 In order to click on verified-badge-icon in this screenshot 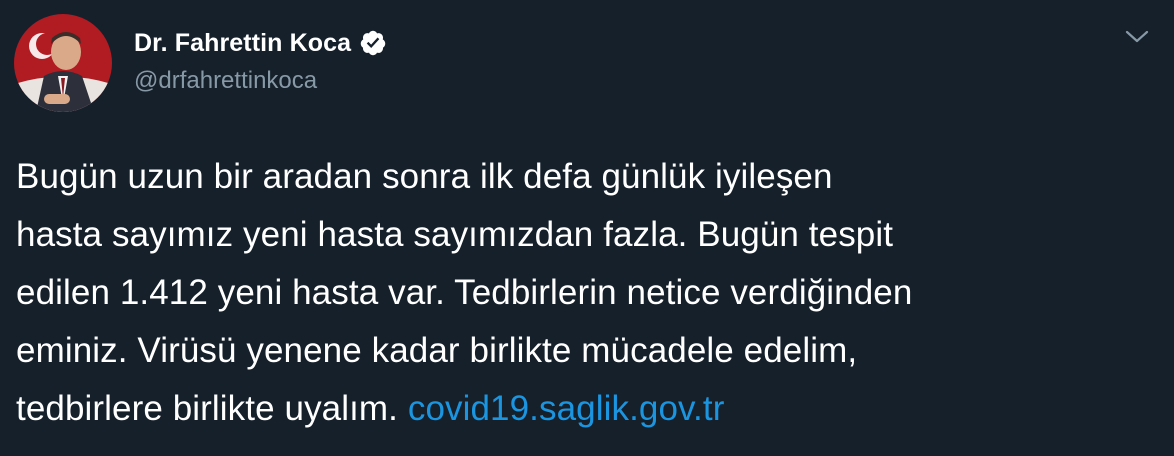, I will do `click(373, 43)`.